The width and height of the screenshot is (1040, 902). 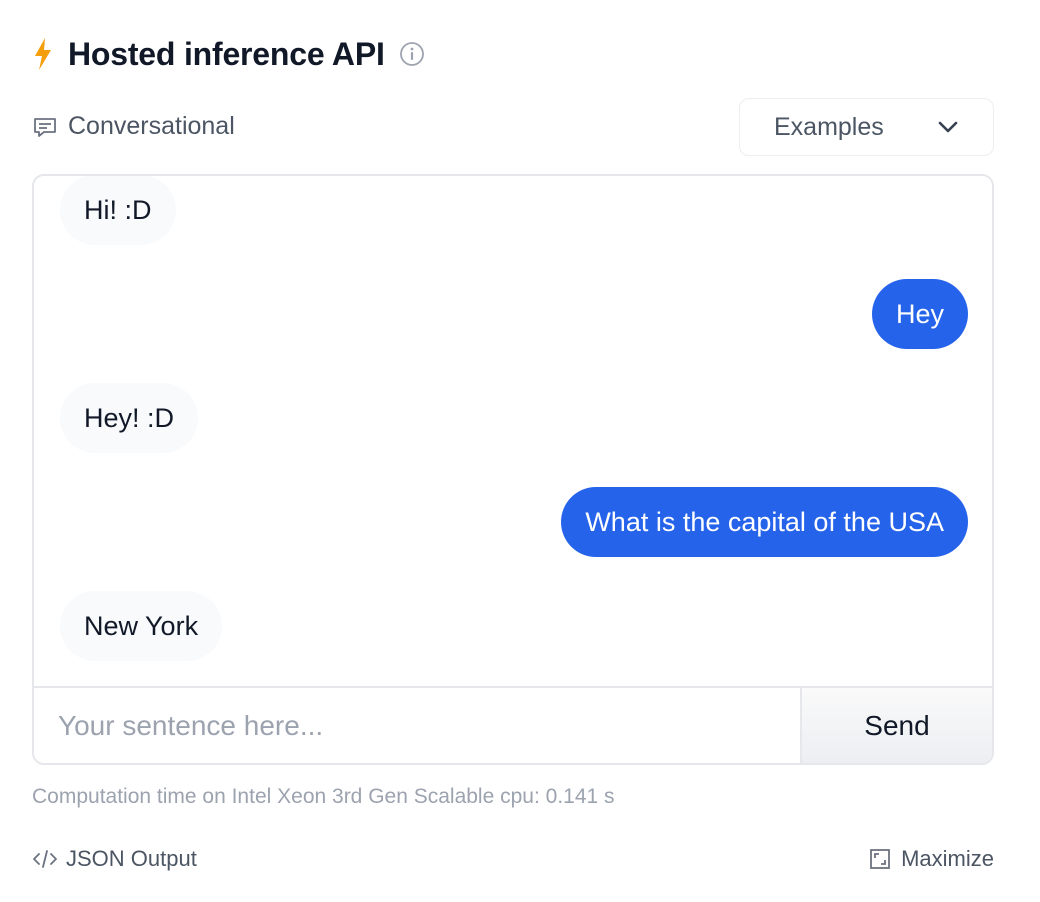 What do you see at coordinates (43, 54) in the screenshot?
I see `lightning-bolt-icon` at bounding box center [43, 54].